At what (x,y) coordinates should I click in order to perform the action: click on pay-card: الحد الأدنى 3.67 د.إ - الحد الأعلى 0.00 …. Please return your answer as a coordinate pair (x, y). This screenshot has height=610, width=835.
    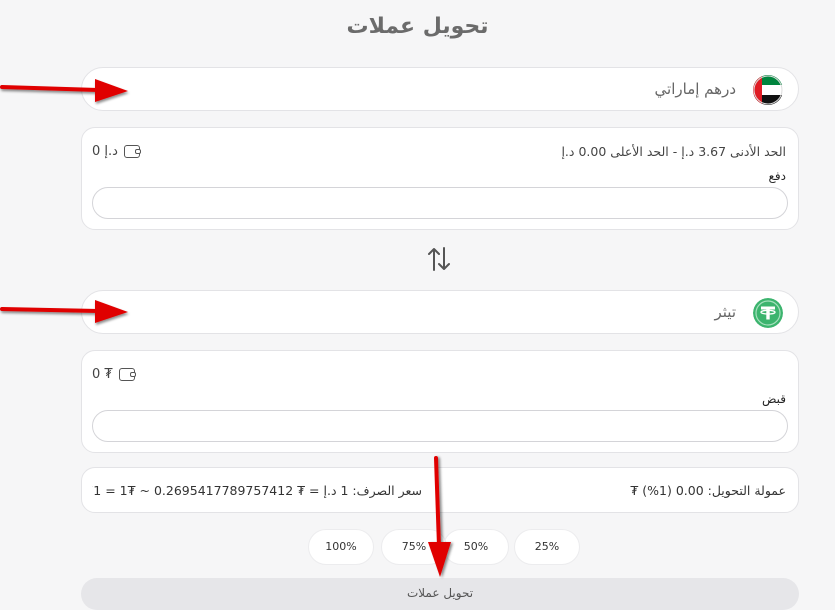
    Looking at the image, I should click on (440, 178).